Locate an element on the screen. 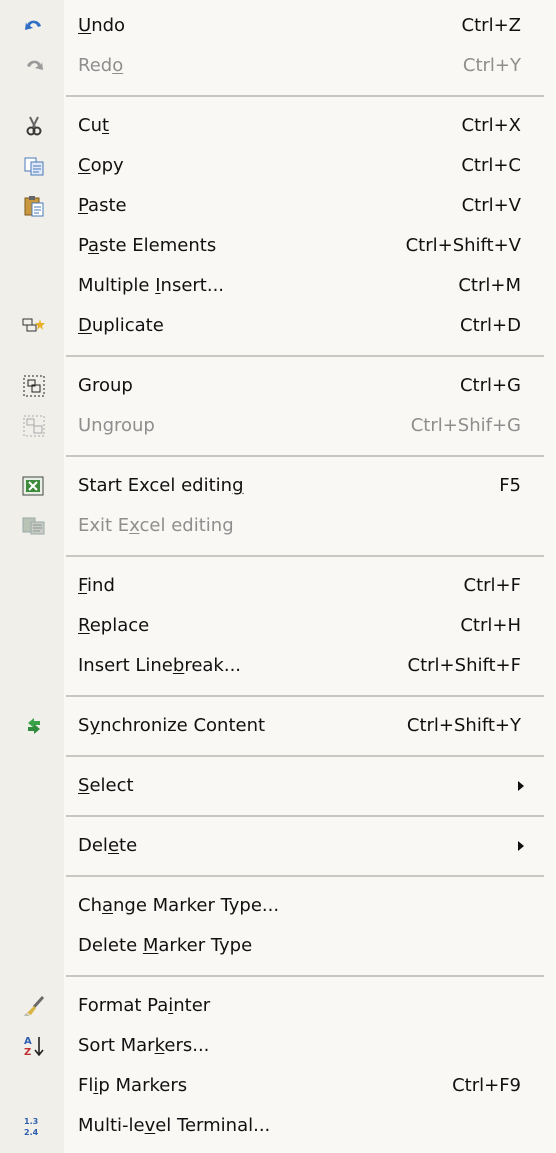 The height and width of the screenshot is (1153, 556). shortcut-start-excel: F5 is located at coordinates (510, 485).